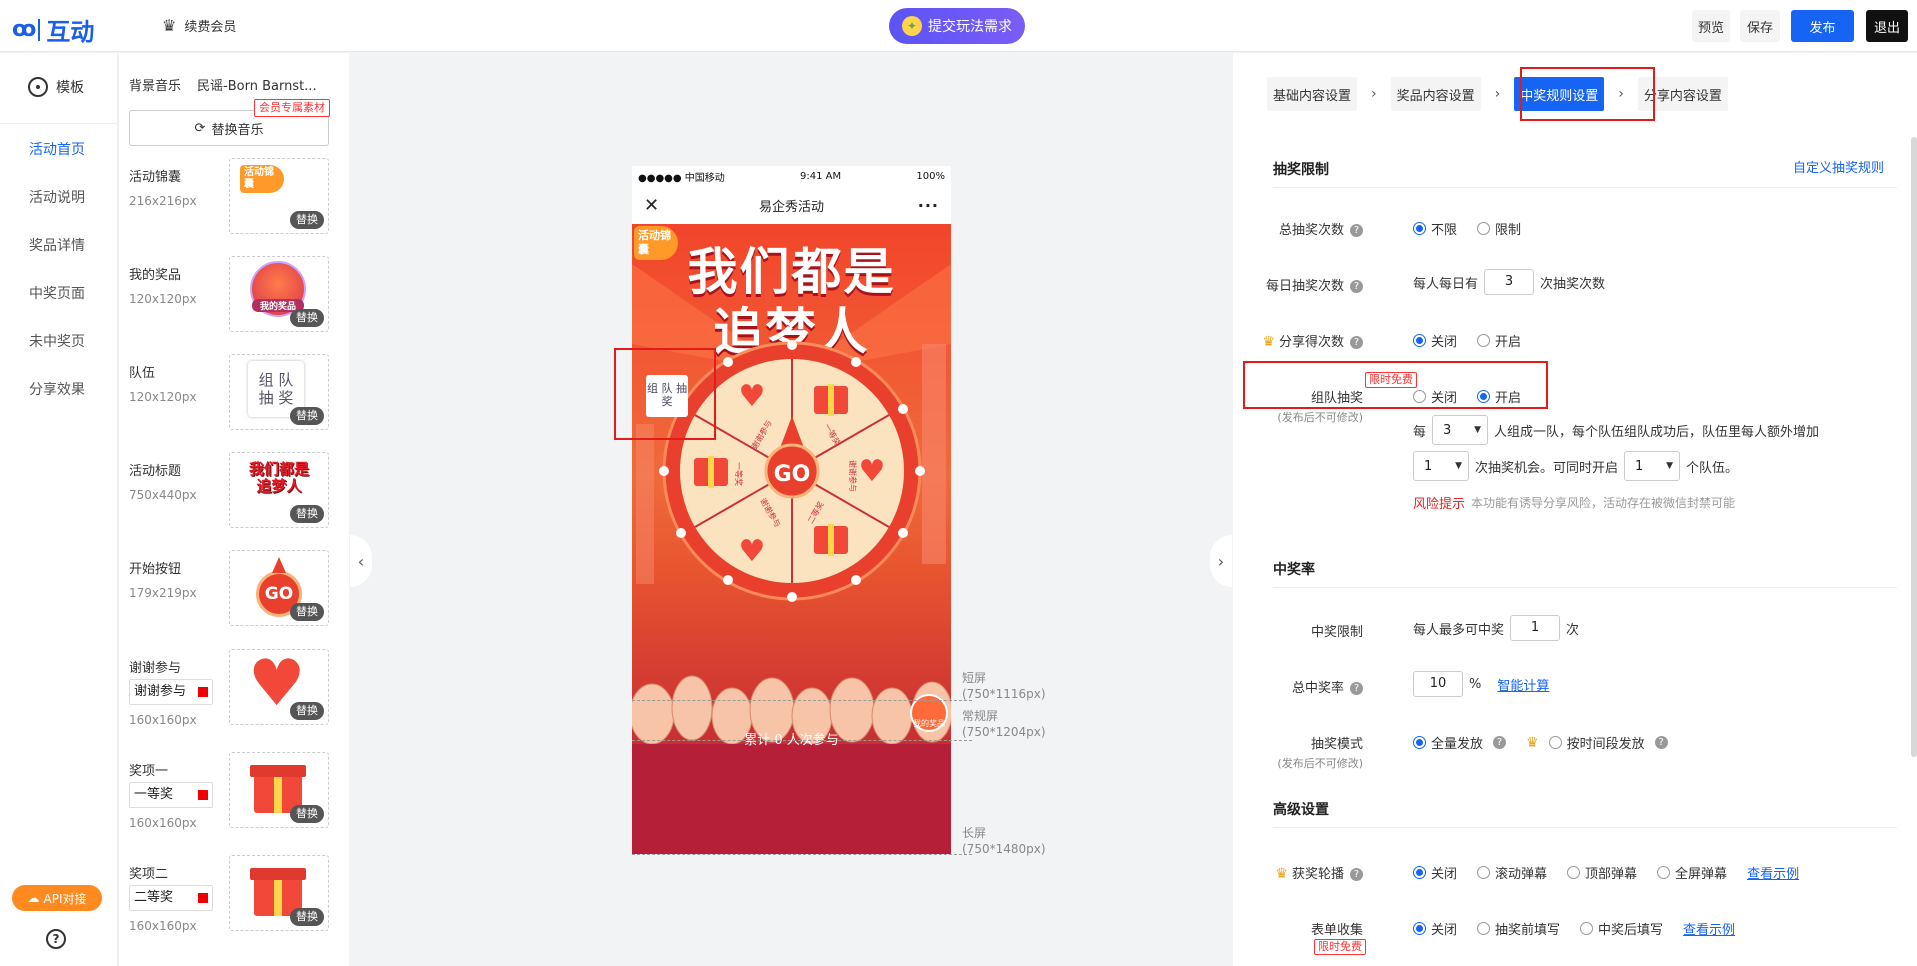  What do you see at coordinates (1499, 228) in the screenshot?
I see `total-limited-radio: 限制` at bounding box center [1499, 228].